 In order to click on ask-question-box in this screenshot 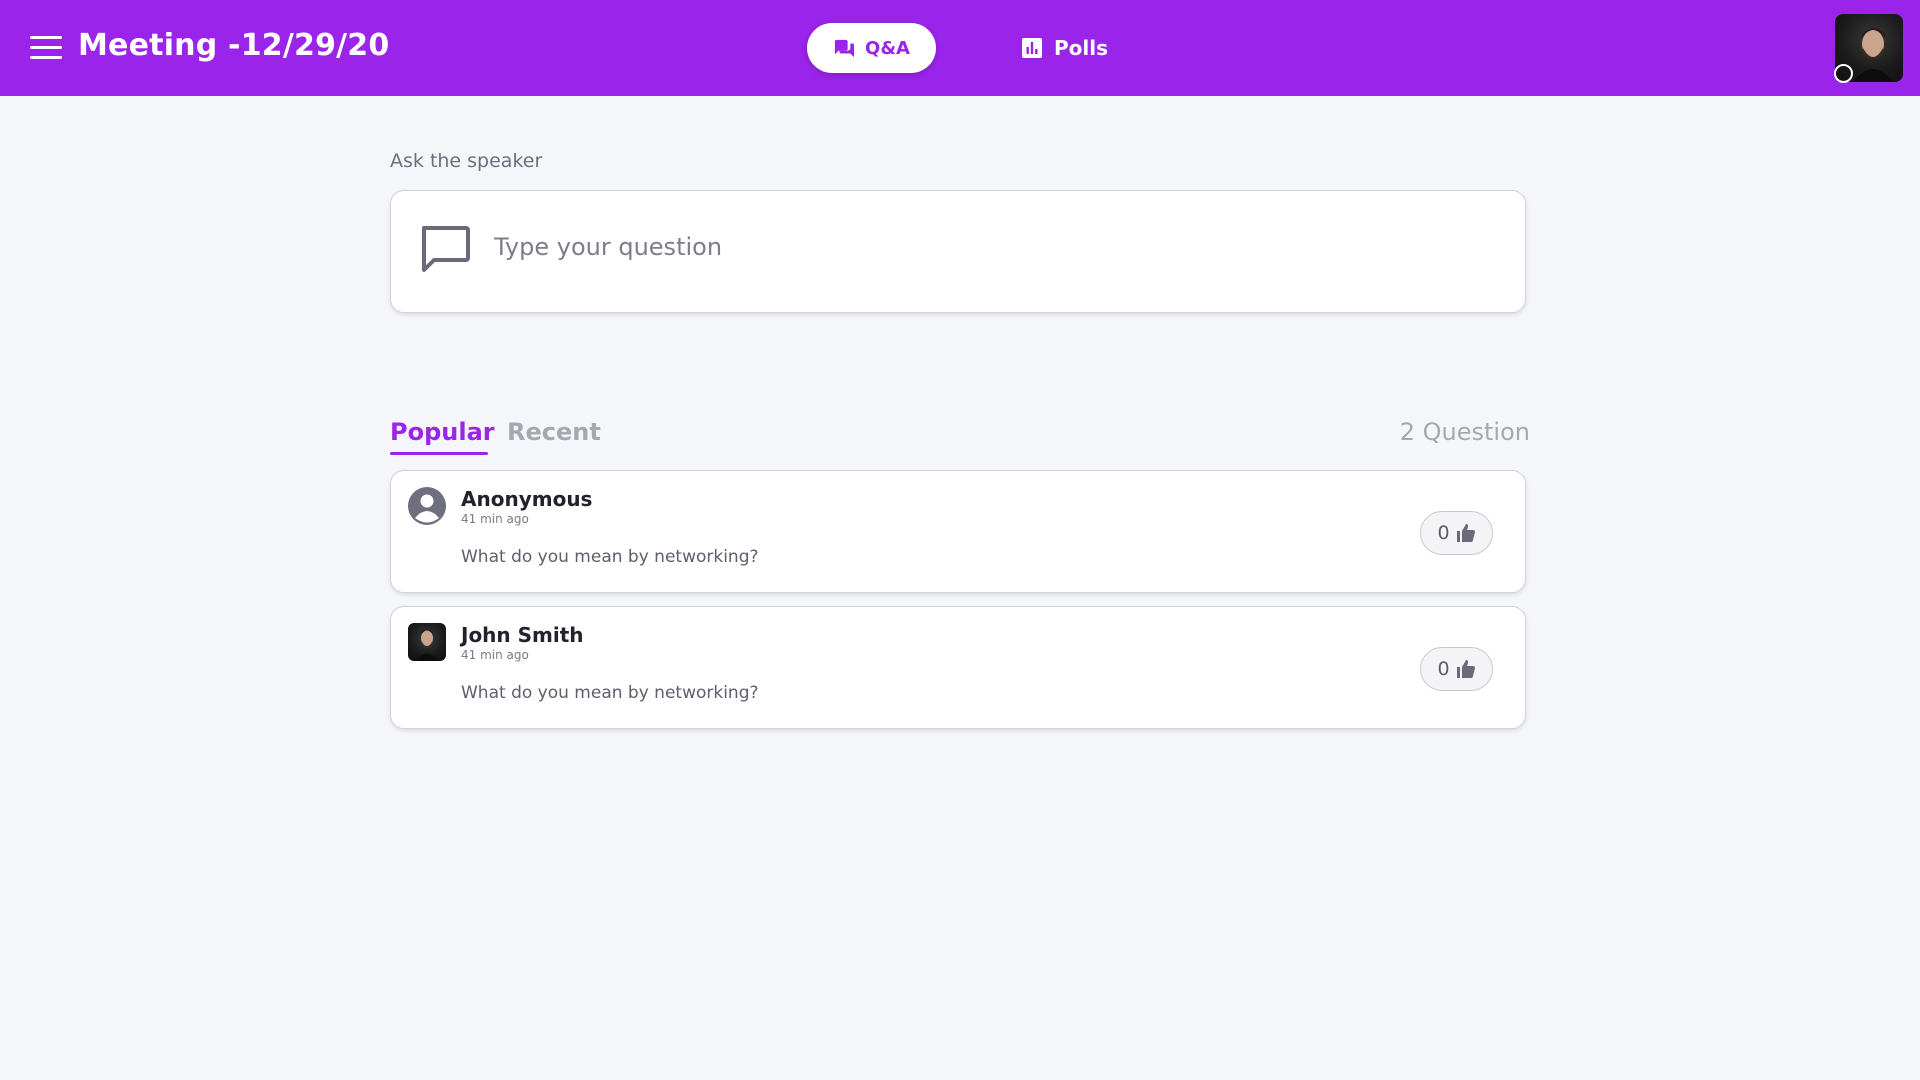, I will do `click(958, 251)`.